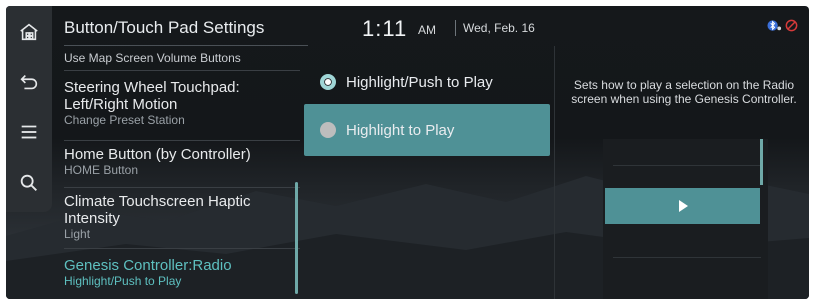  Describe the element at coordinates (123, 281) in the screenshot. I see `item-value: Highlight/Push to Play` at that location.